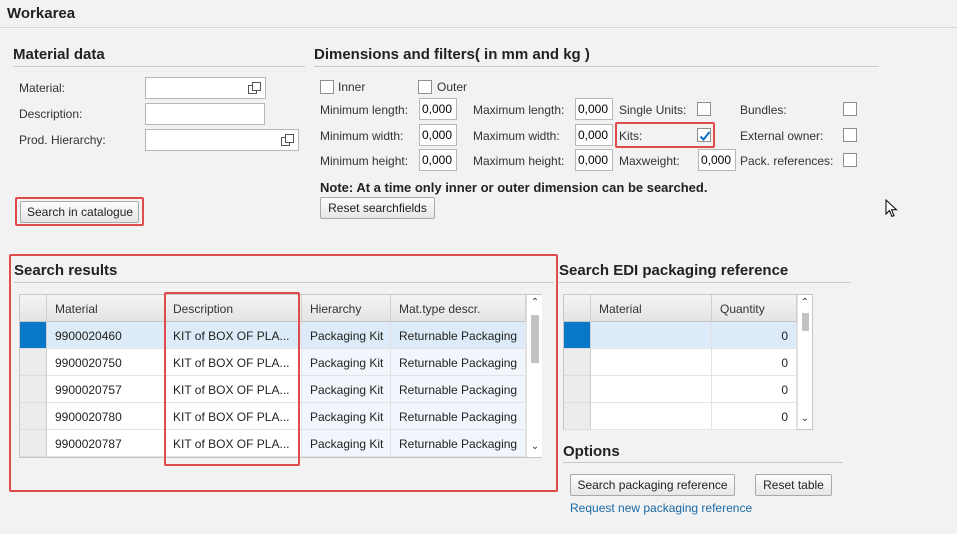  I want to click on checkmark-icon, so click(705, 136).